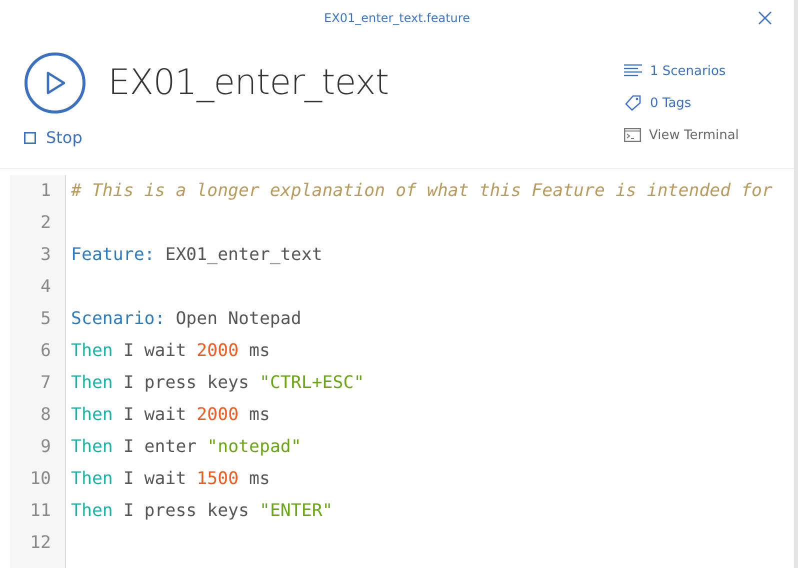 Image resolution: width=798 pixels, height=568 pixels. What do you see at coordinates (46, 255) in the screenshot?
I see `line-number: 3` at bounding box center [46, 255].